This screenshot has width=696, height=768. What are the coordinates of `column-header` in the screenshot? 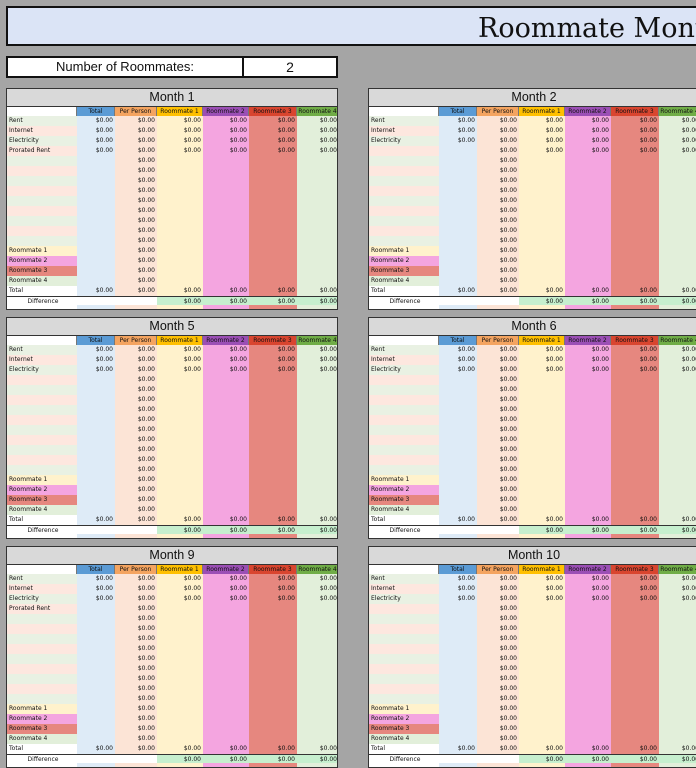 It's located at (42, 340).